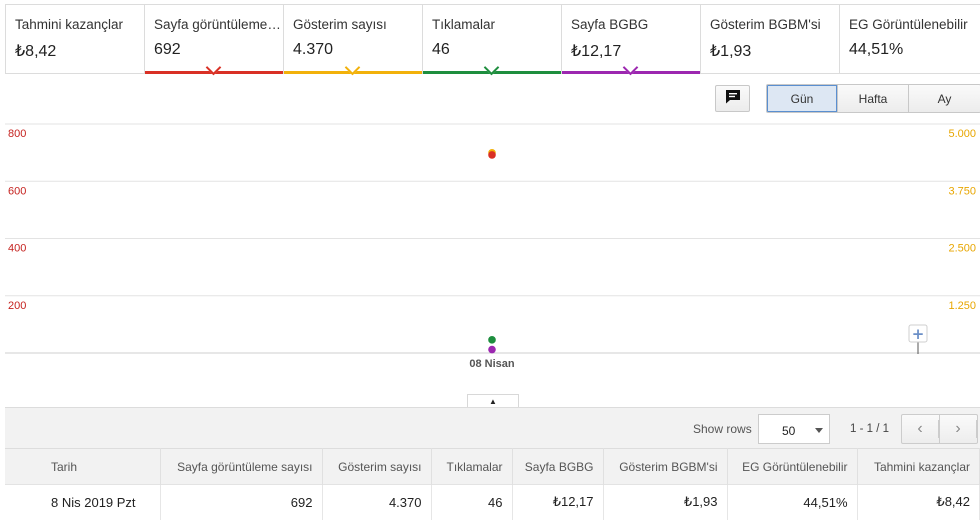 Image resolution: width=980 pixels, height=520 pixels. Describe the element at coordinates (962, 191) in the screenshot. I see `right-axis-tick-label: 3.750` at that location.